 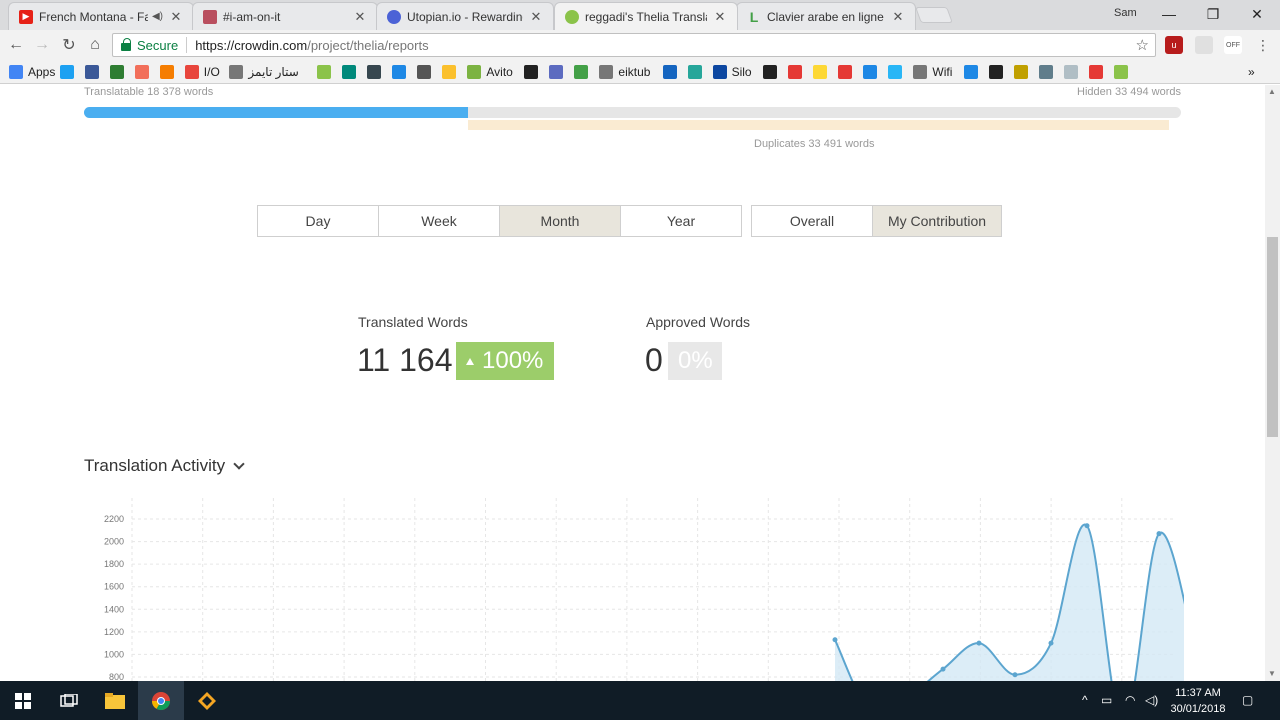 I want to click on browser-tab-active: reggadi's Thelia Translati ✕, so click(x=646, y=16).